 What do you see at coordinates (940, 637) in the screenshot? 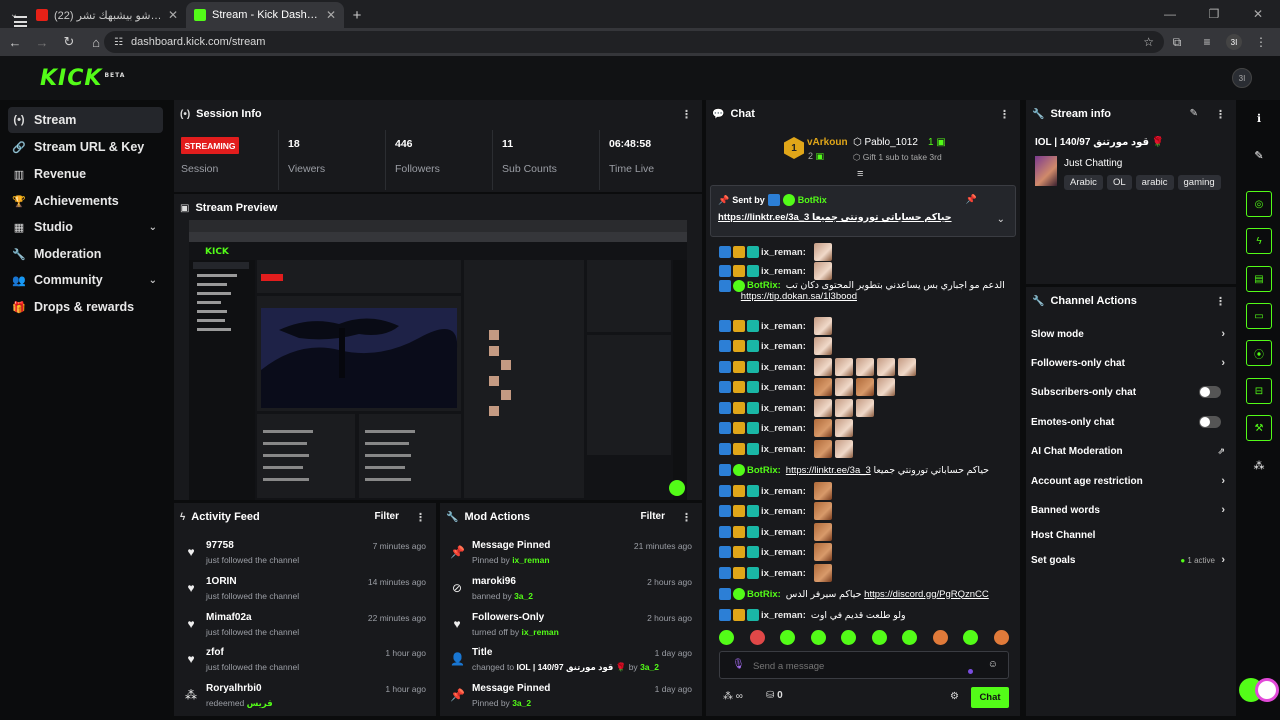
I see `emote-pirate-icon` at bounding box center [940, 637].